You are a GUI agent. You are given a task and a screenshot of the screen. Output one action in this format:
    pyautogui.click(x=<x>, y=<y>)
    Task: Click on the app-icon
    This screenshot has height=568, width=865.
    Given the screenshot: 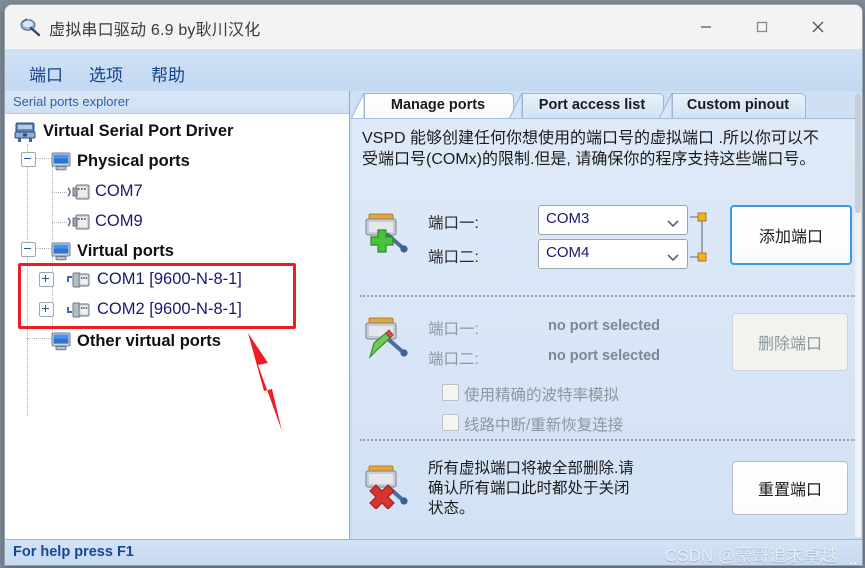 What is the action you would take?
    pyautogui.click(x=30, y=27)
    